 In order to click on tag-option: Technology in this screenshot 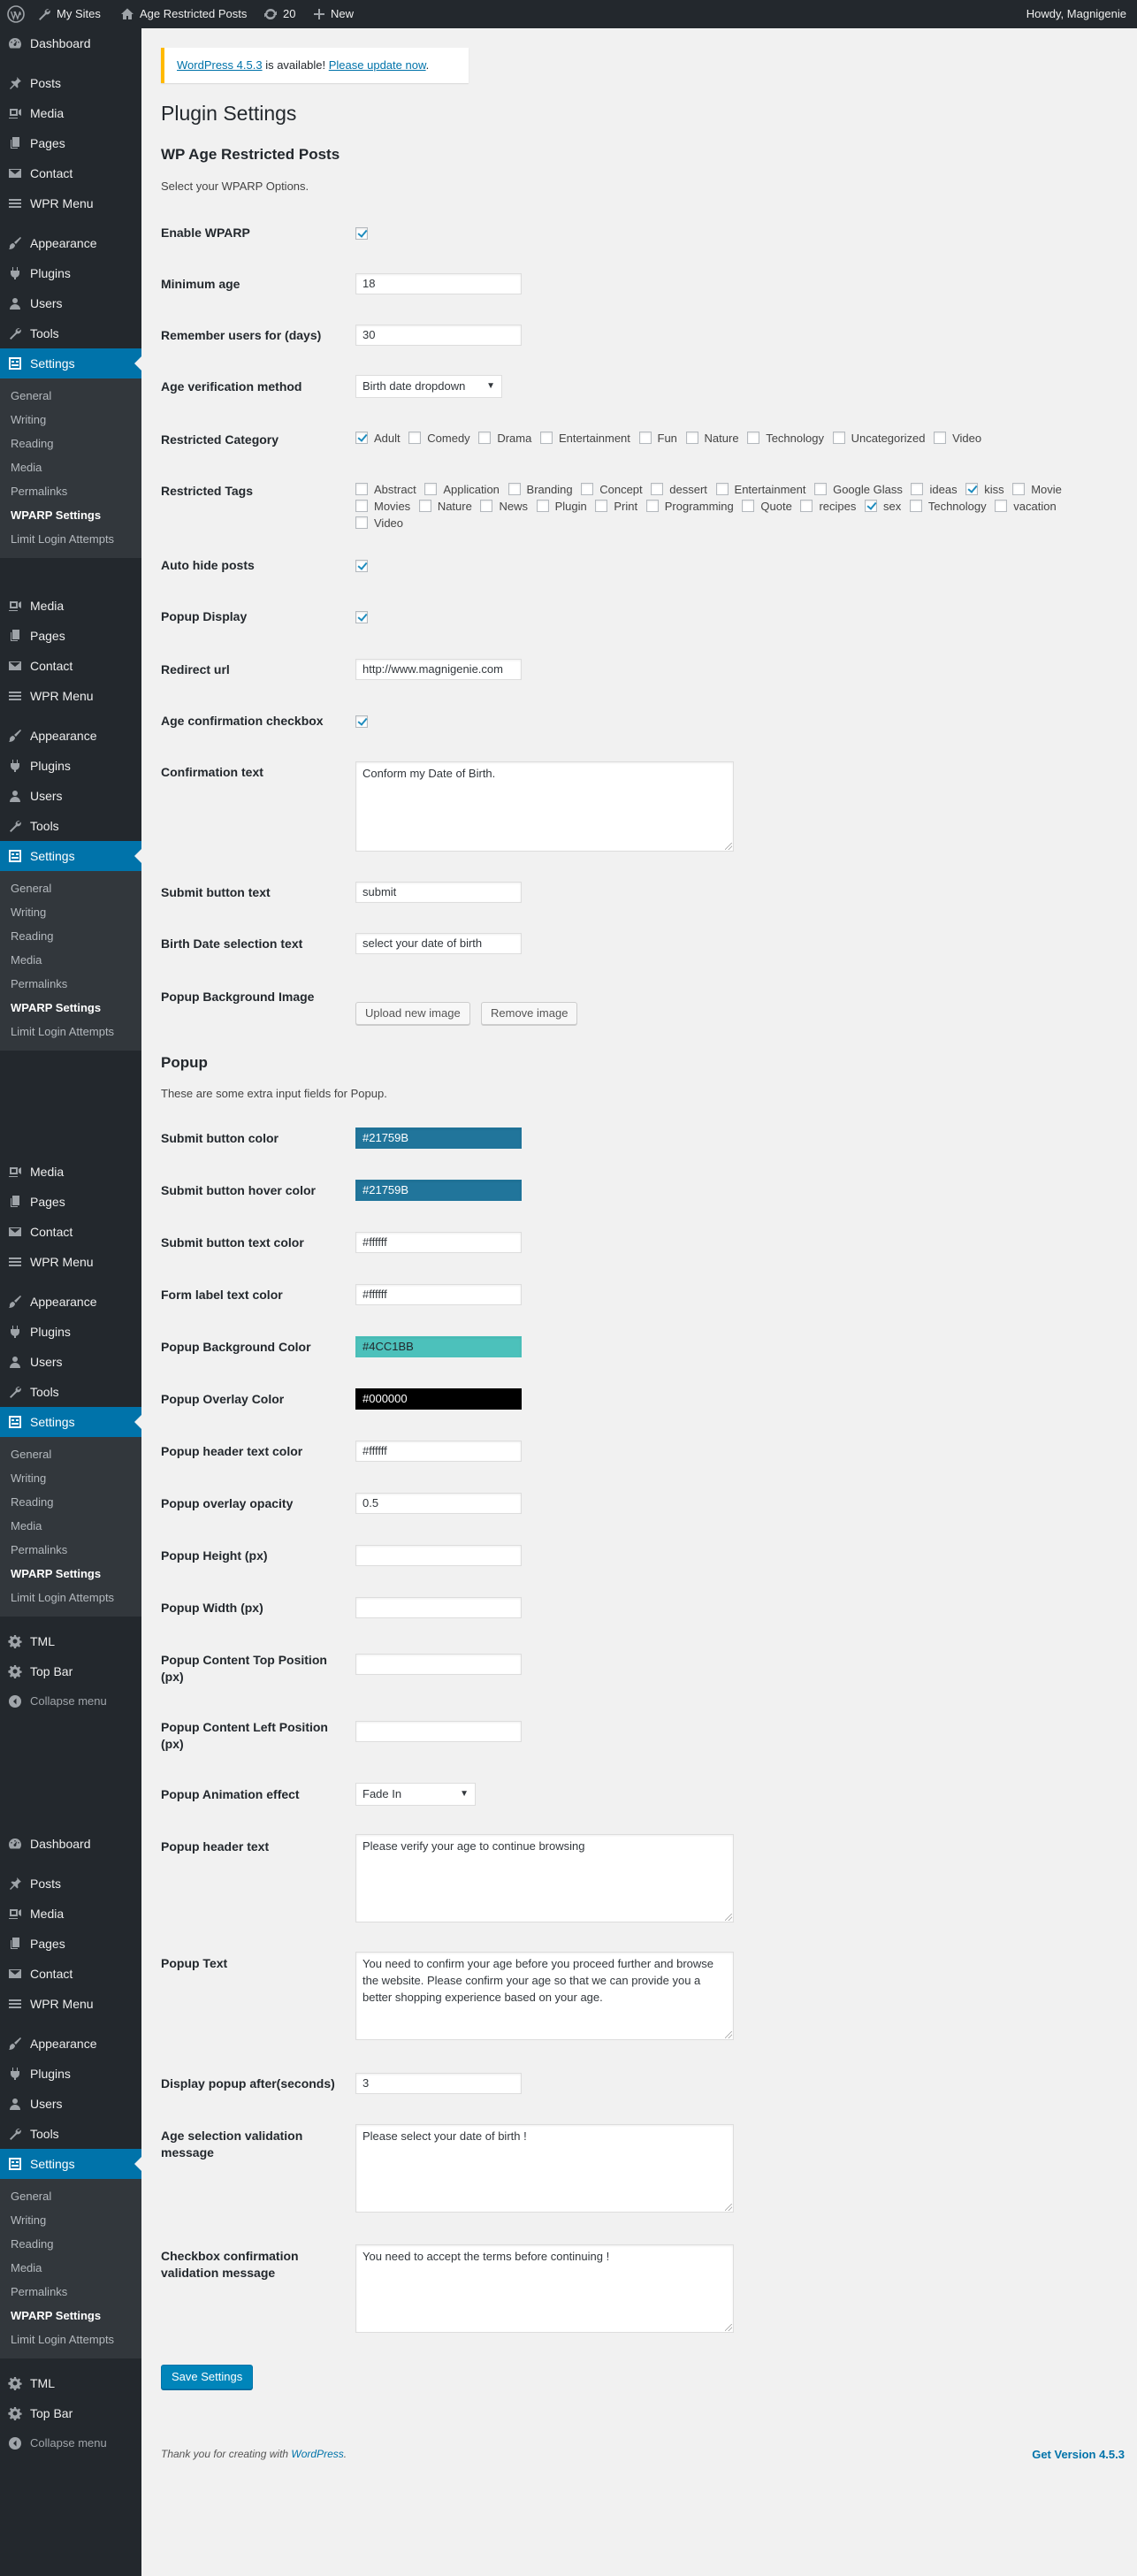, I will do `click(948, 506)`.